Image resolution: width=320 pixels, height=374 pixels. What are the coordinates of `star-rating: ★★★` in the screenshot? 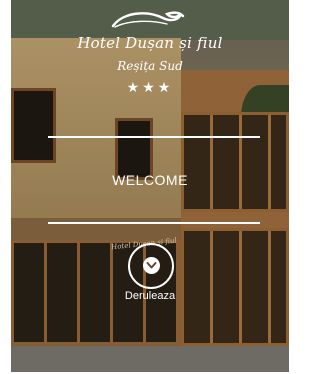 It's located at (150, 88).